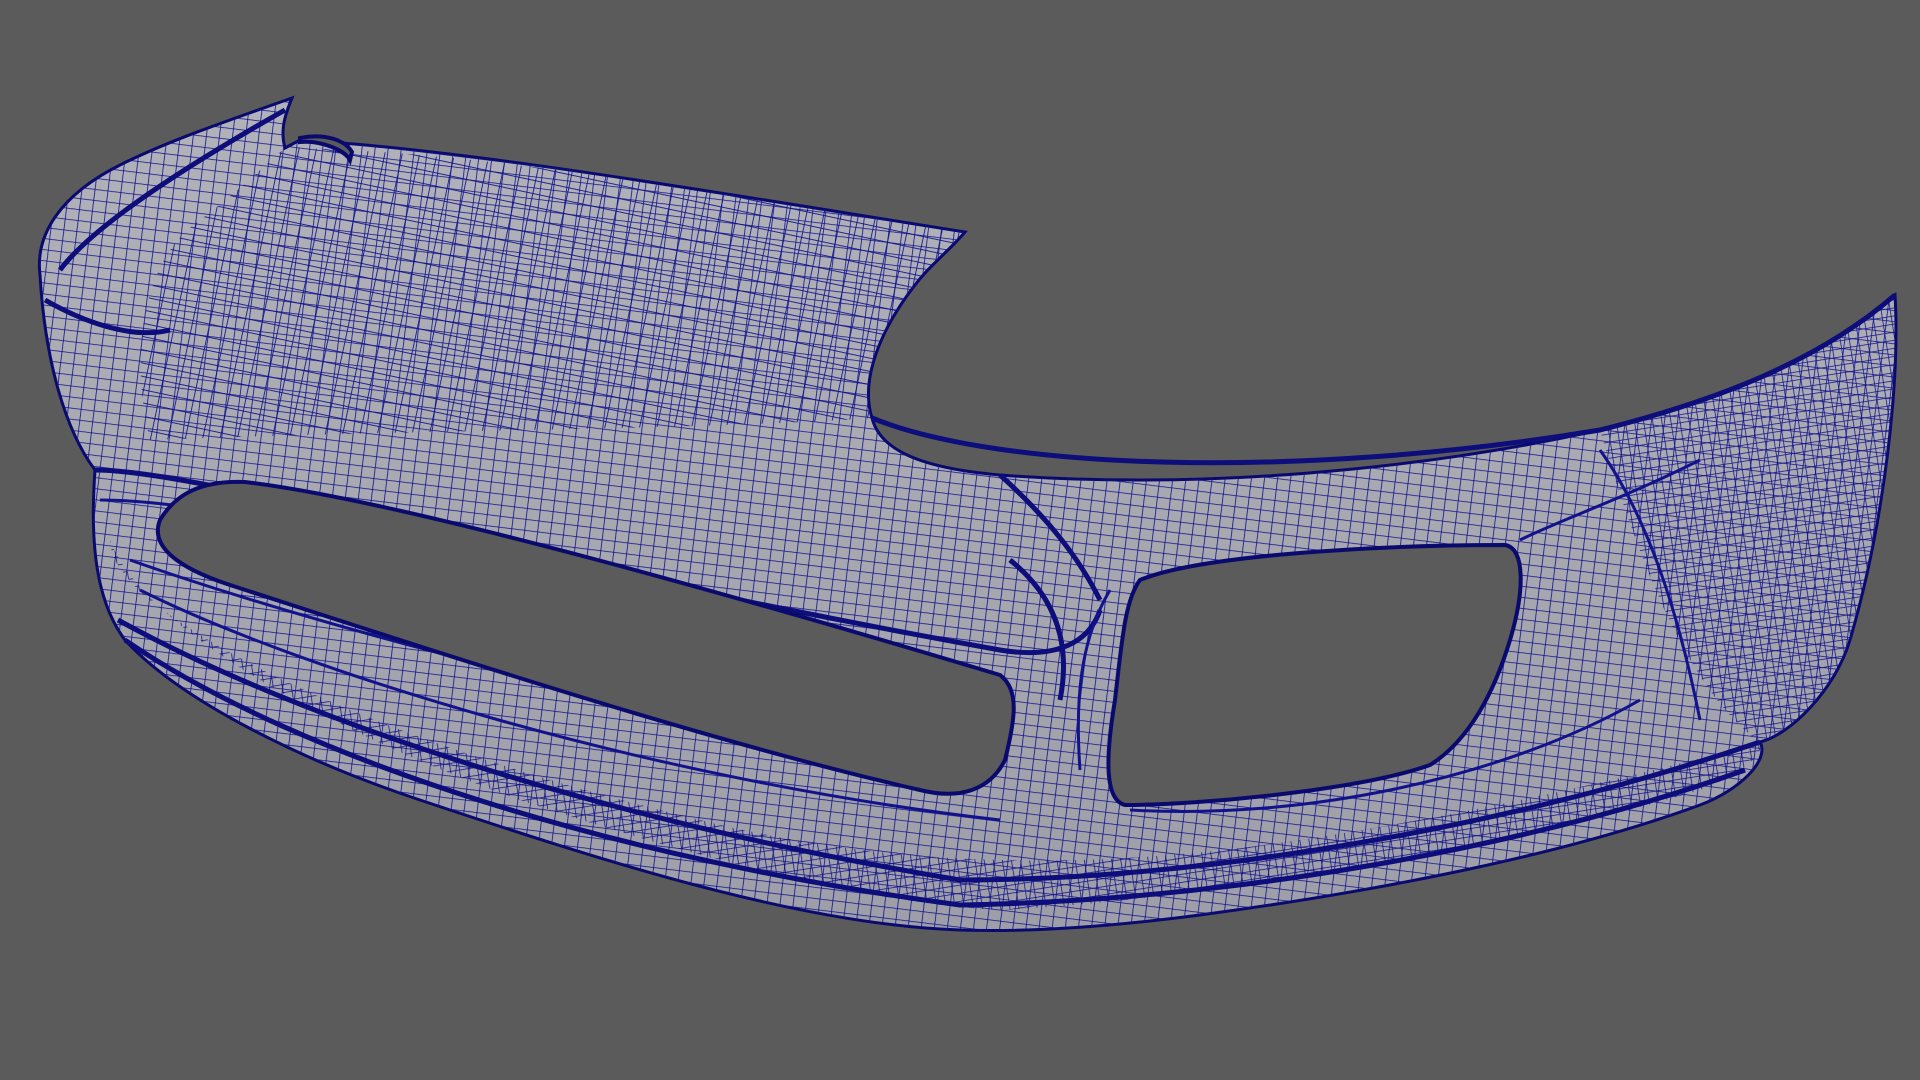  Describe the element at coordinates (552, 294) in the screenshot. I see `hood-wireframe` at that location.